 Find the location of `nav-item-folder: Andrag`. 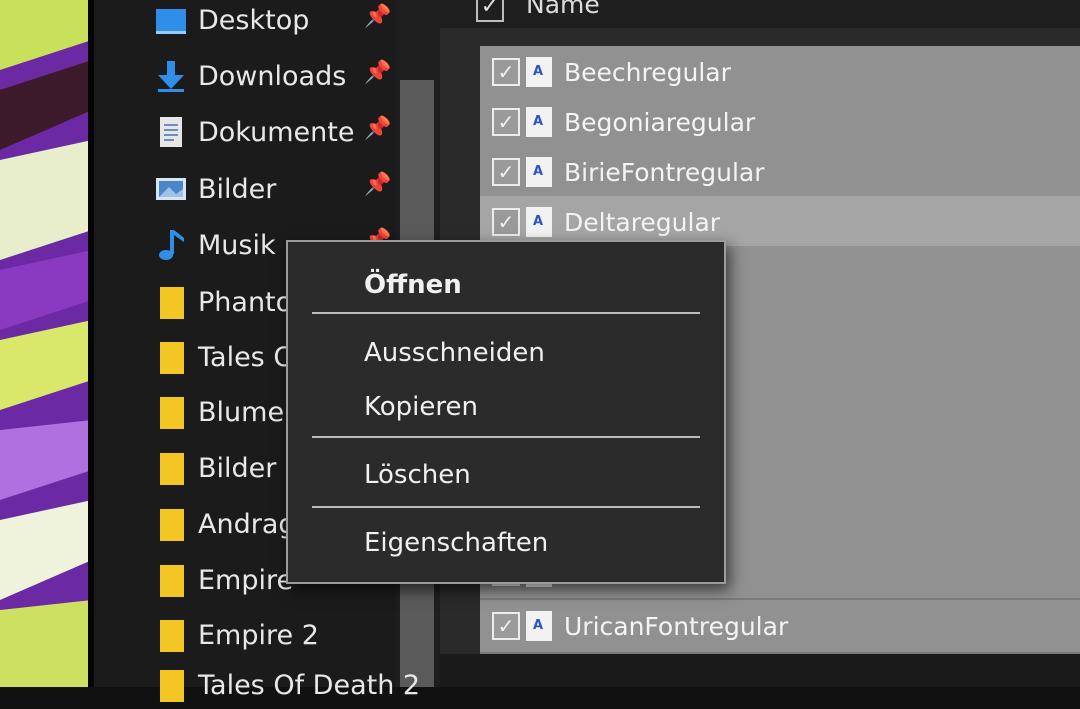

nav-item-folder: Andrag is located at coordinates (225, 524).